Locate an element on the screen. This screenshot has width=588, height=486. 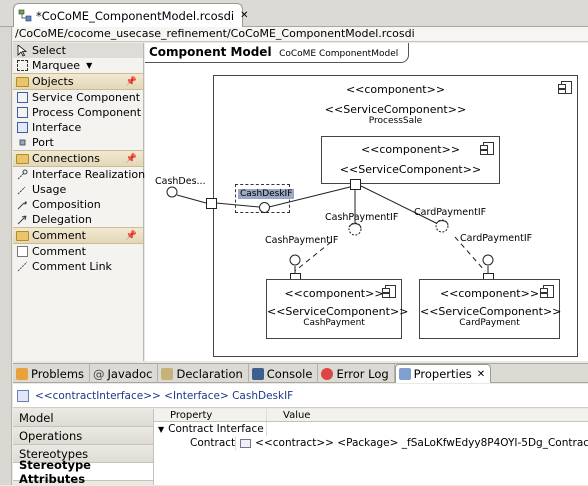
palette-item-usage: Usage is located at coordinates (78, 189).